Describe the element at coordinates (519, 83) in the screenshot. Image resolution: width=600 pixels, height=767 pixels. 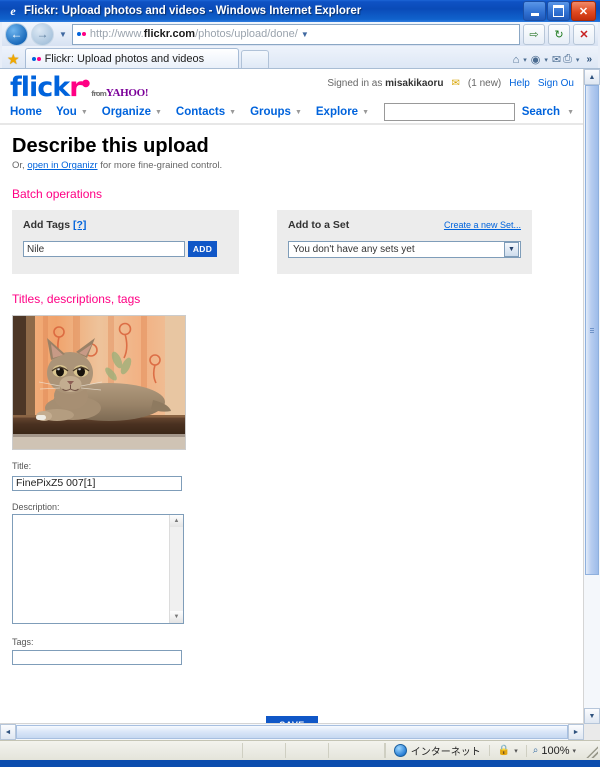
I see `help-link: Help` at that location.